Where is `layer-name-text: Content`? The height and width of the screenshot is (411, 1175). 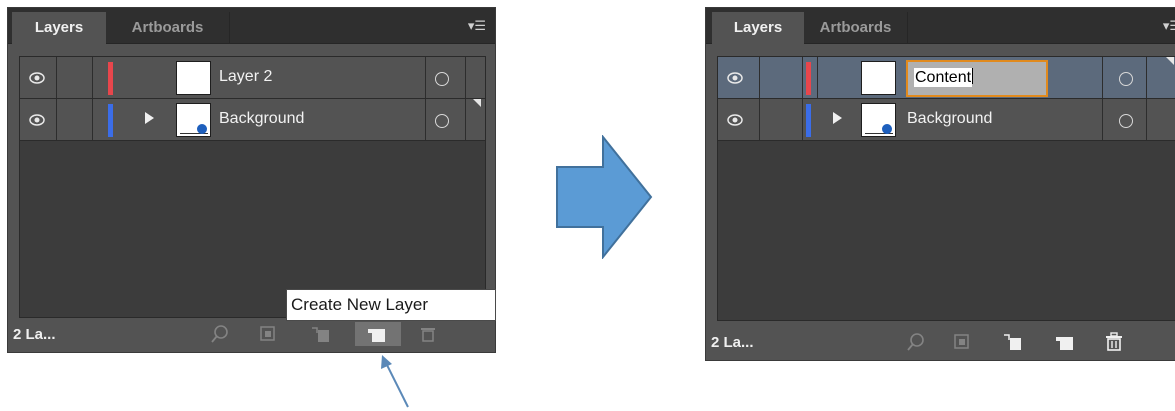
layer-name-text: Content is located at coordinates (943, 77).